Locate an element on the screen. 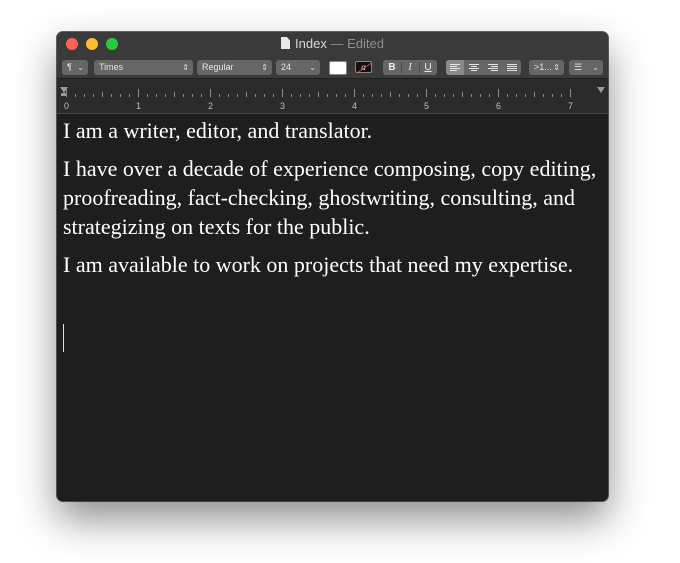 Image resolution: width=680 pixels, height=563 pixels. alignment-group is located at coordinates (483, 67).